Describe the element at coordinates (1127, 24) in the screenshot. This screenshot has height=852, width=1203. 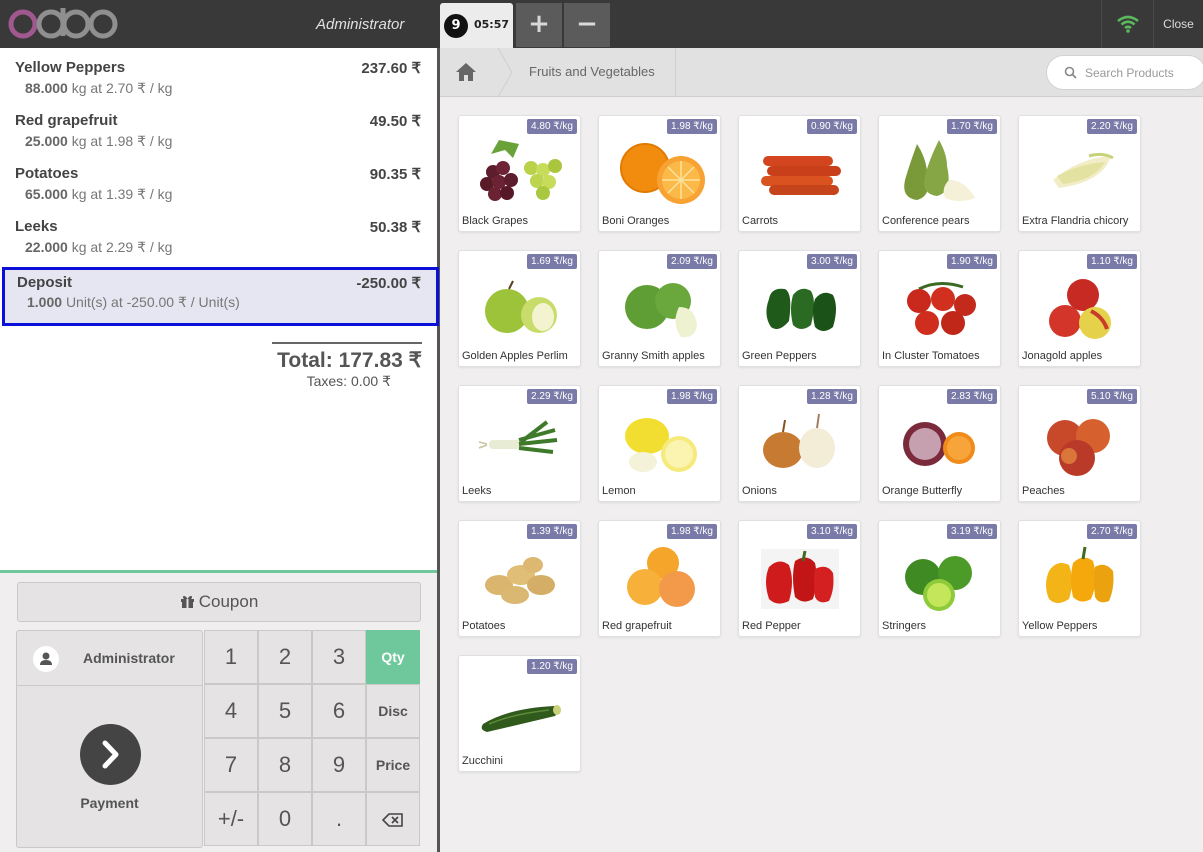
I see `connection-status` at that location.